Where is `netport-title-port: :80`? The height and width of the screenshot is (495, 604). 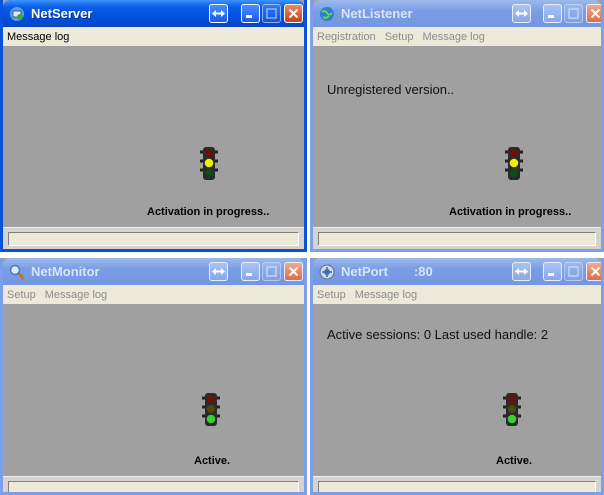 netport-title-port: :80 is located at coordinates (423, 271).